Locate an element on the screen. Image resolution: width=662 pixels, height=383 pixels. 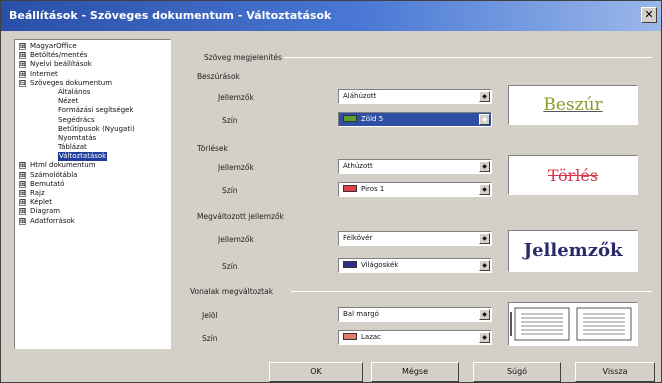
tree-item: ⊞ MagyarOffice is located at coordinates (92, 46).